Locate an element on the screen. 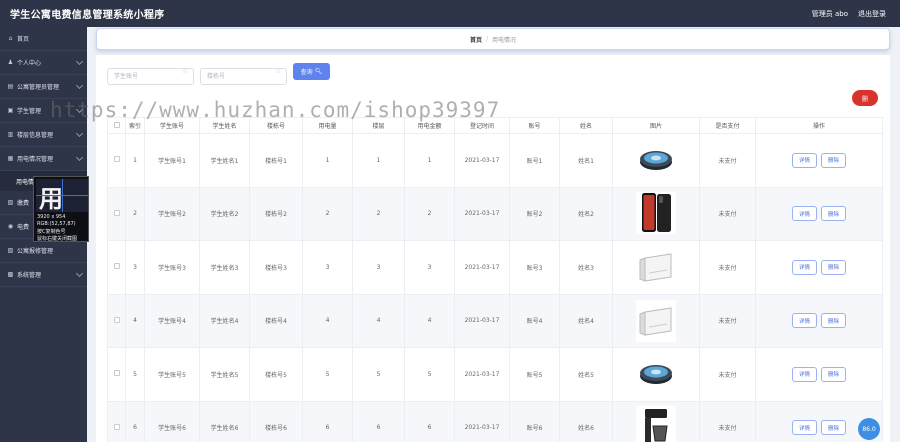 Image resolution: width=900 pixels, height=442 pixels. sidebar-item-floors: ▥ 楼层信息管理 is located at coordinates (43, 135).